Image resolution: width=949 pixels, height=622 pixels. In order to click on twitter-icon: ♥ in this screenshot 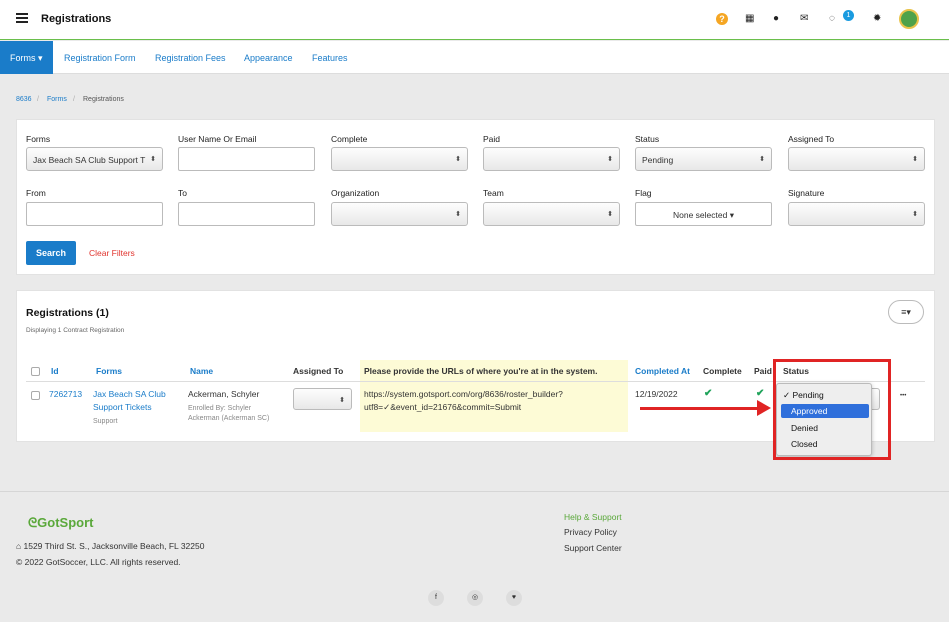, I will do `click(514, 598)`.